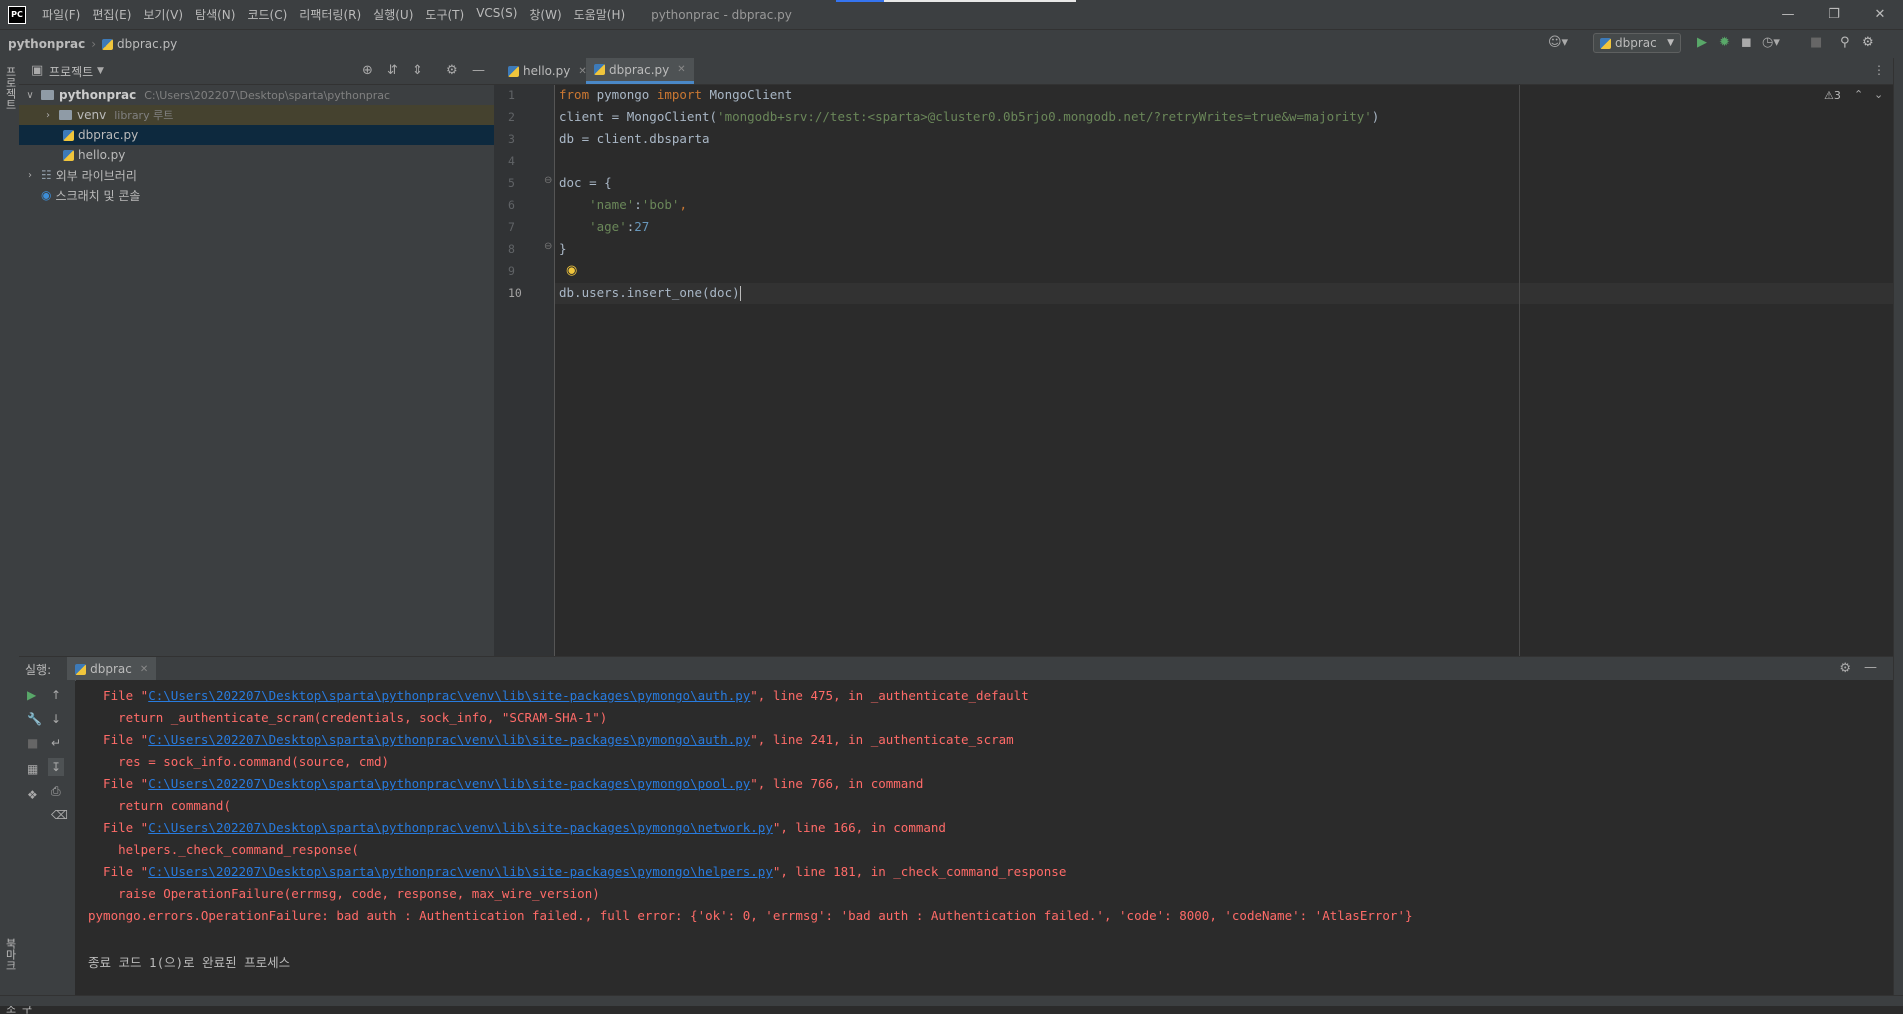 The height and width of the screenshot is (1014, 1903). I want to click on minimize-icon: —, so click(1788, 14).